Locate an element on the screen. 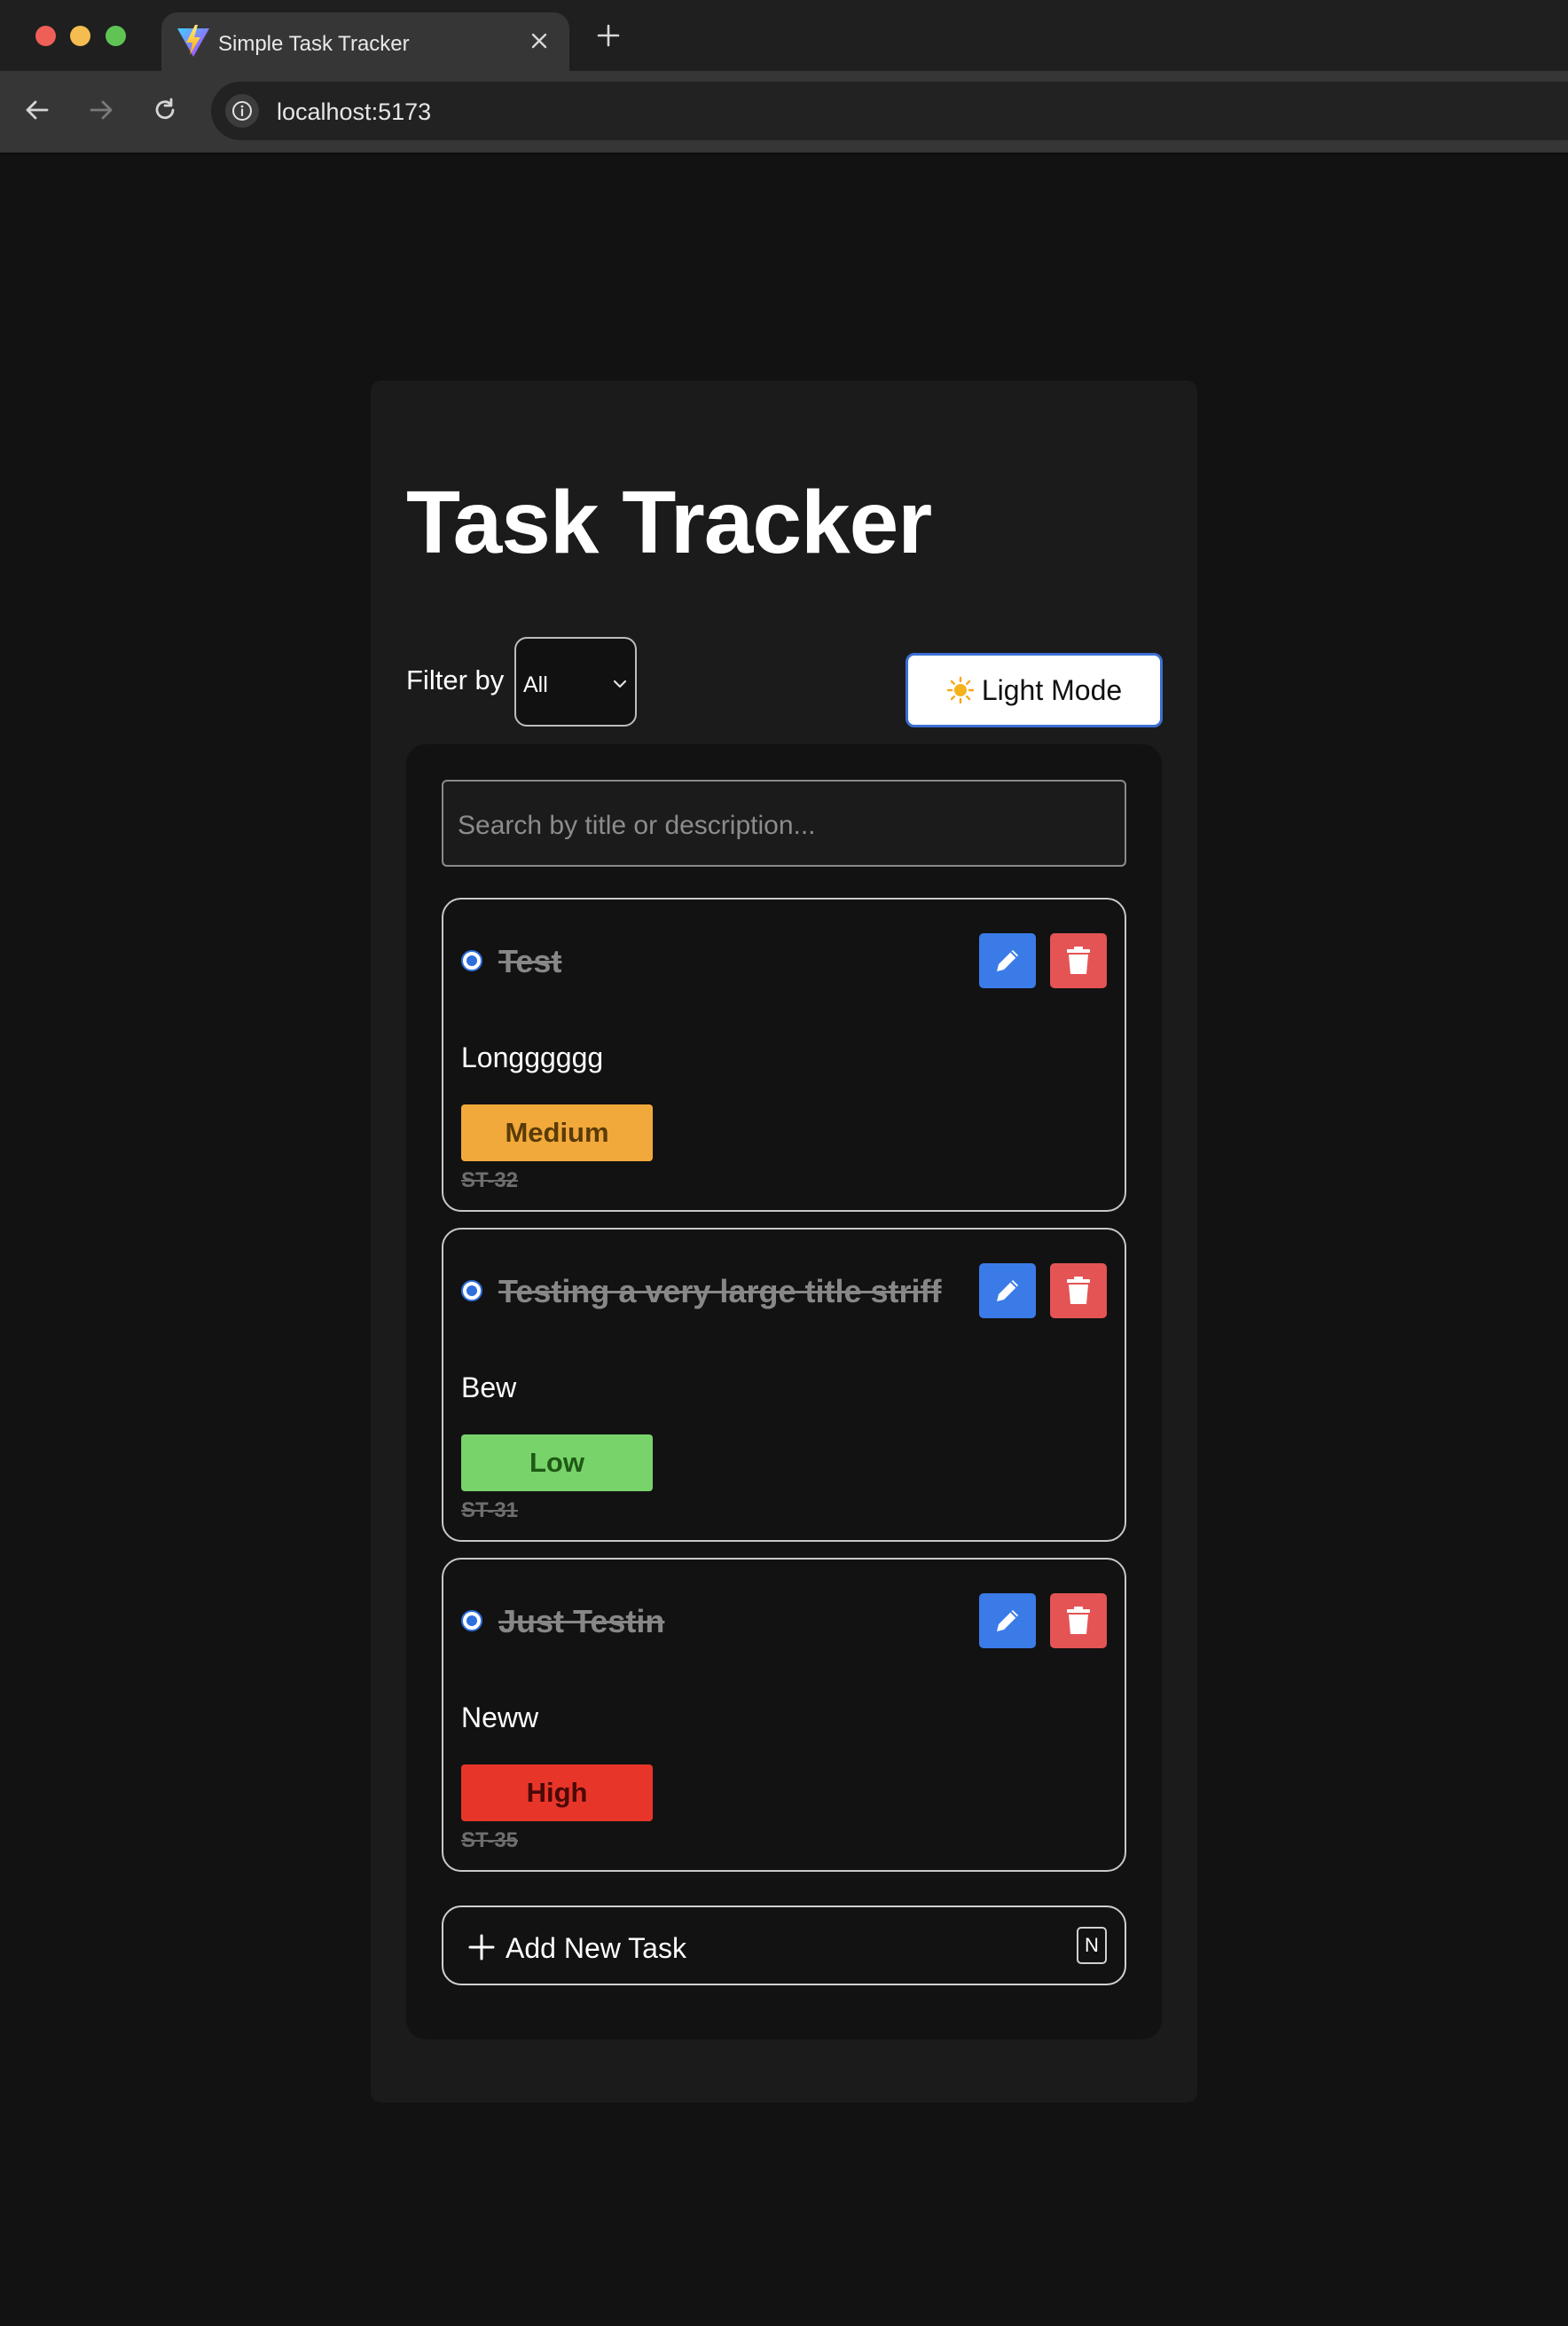 Image resolution: width=1568 pixels, height=2326 pixels. url-text: localhost:5173 is located at coordinates (354, 112).